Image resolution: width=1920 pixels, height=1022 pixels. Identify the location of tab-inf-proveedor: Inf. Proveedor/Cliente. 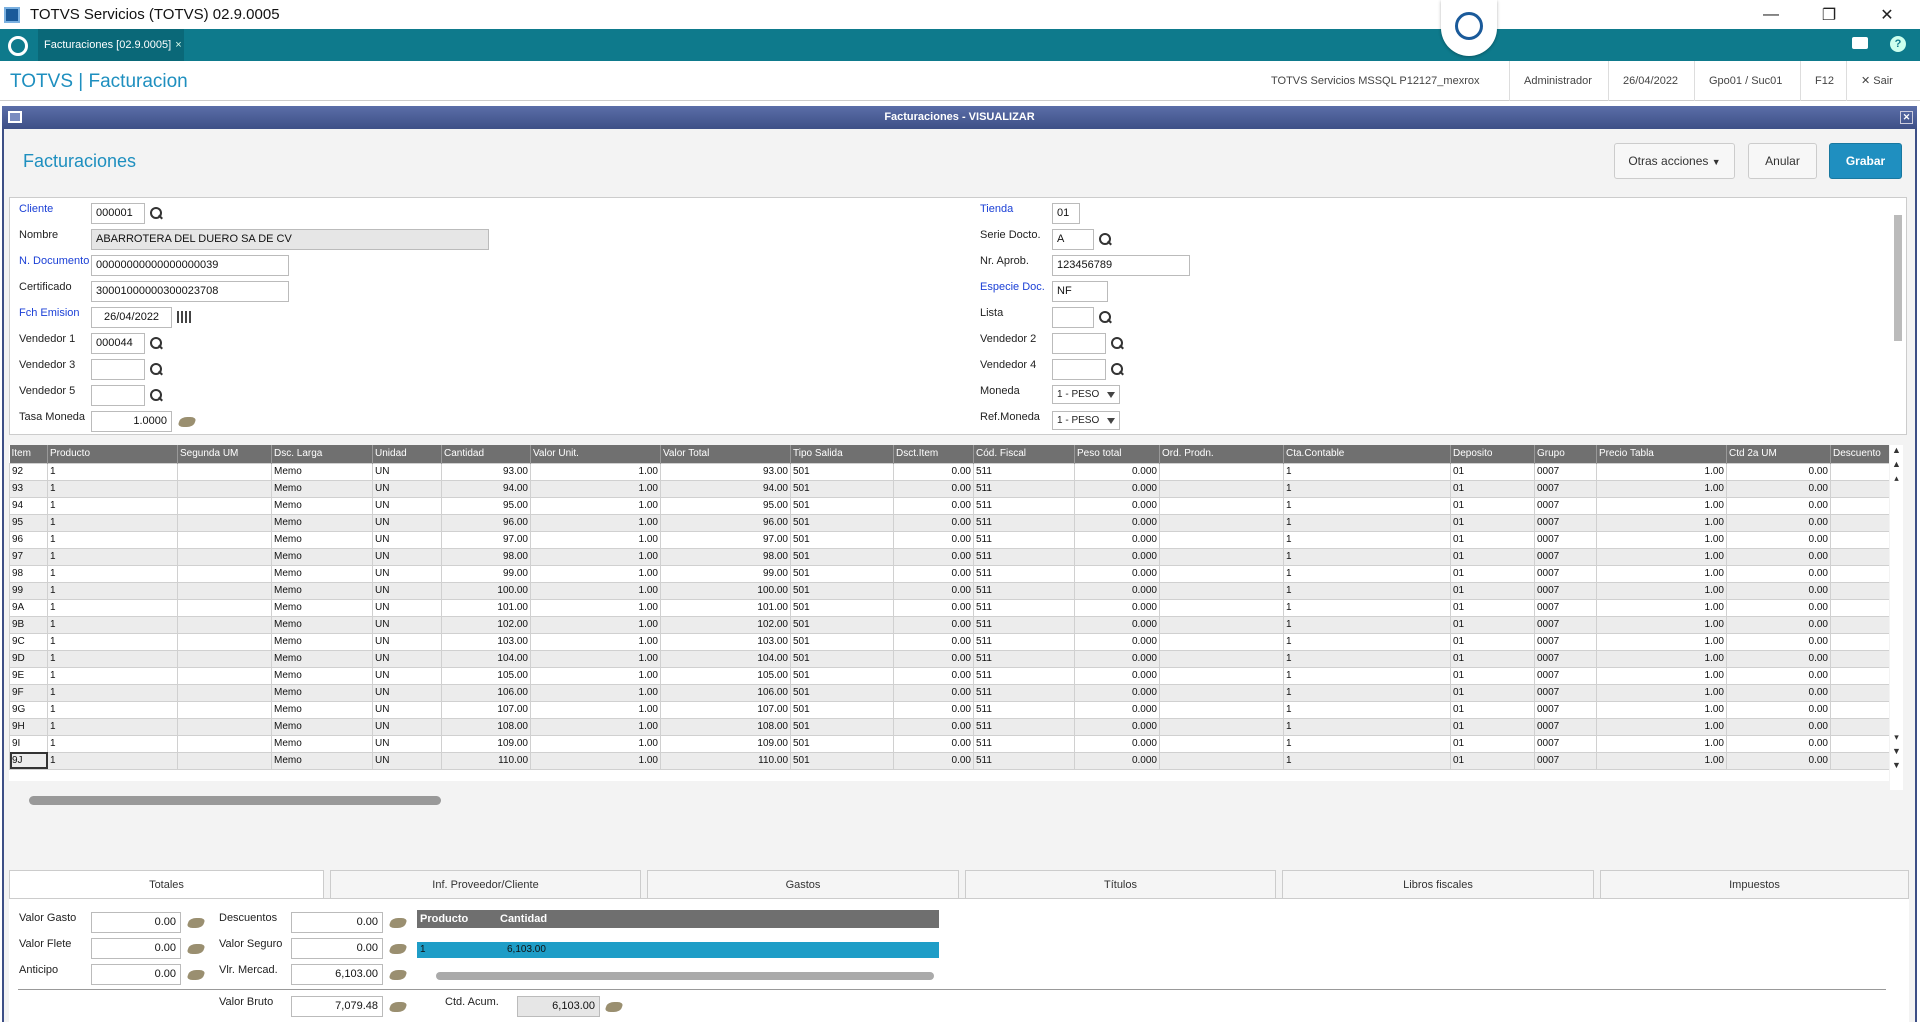
(485, 884).